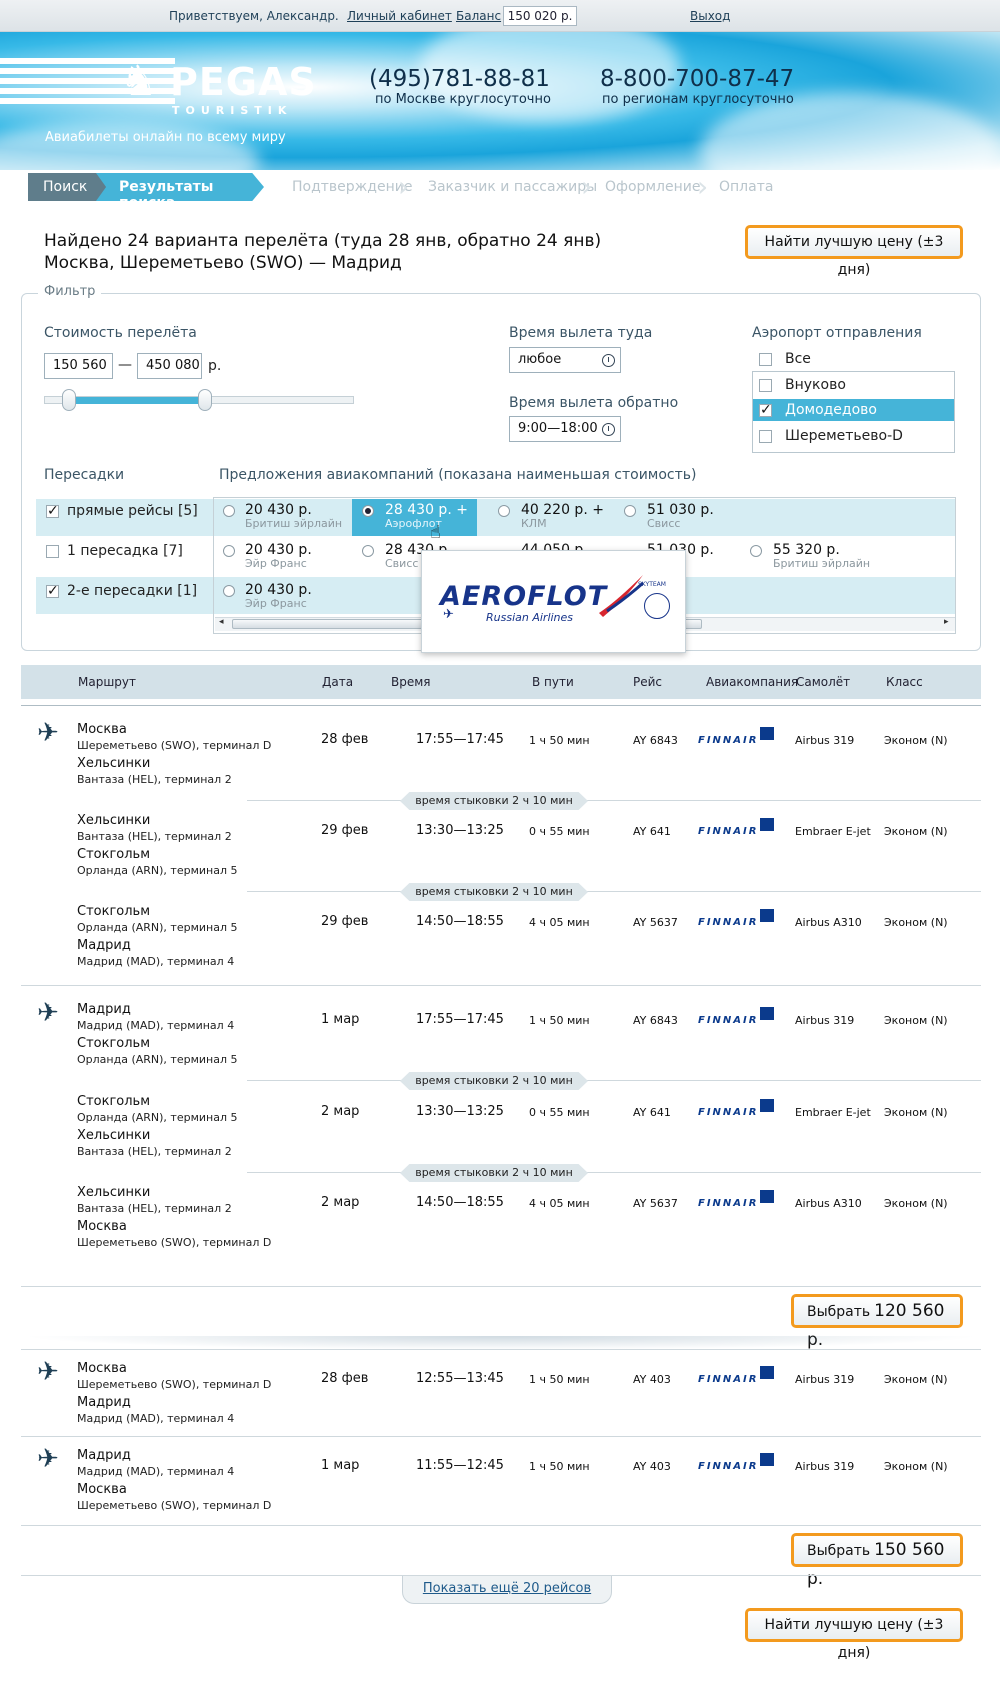 The height and width of the screenshot is (1683, 1000). Describe the element at coordinates (120, 333) in the screenshot. I see `cost-label: Стоимость перелёта` at that location.